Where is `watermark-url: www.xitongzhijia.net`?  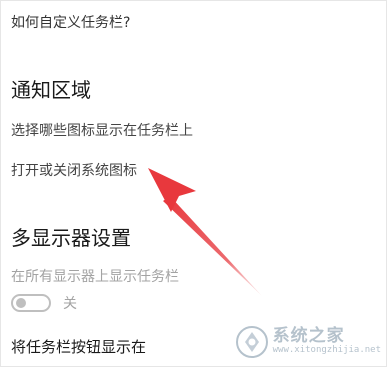 watermark-url: www.xitongzhijia.net is located at coordinates (326, 350).